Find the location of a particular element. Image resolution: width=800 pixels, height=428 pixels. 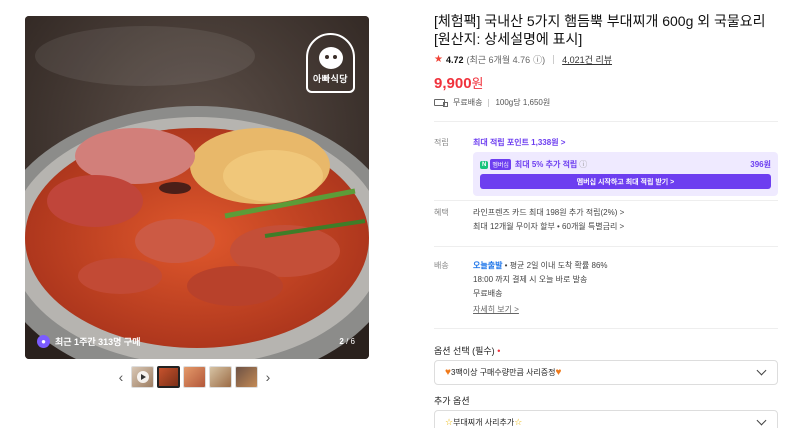

membership-logo: 멤버십 is located at coordinates (500, 164).